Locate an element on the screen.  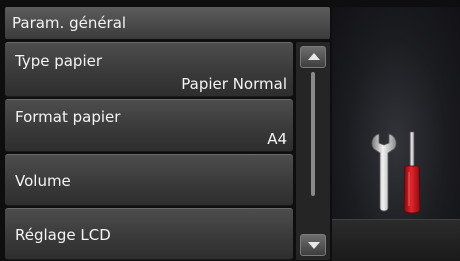
arrow-up-icon is located at coordinates (314, 56).